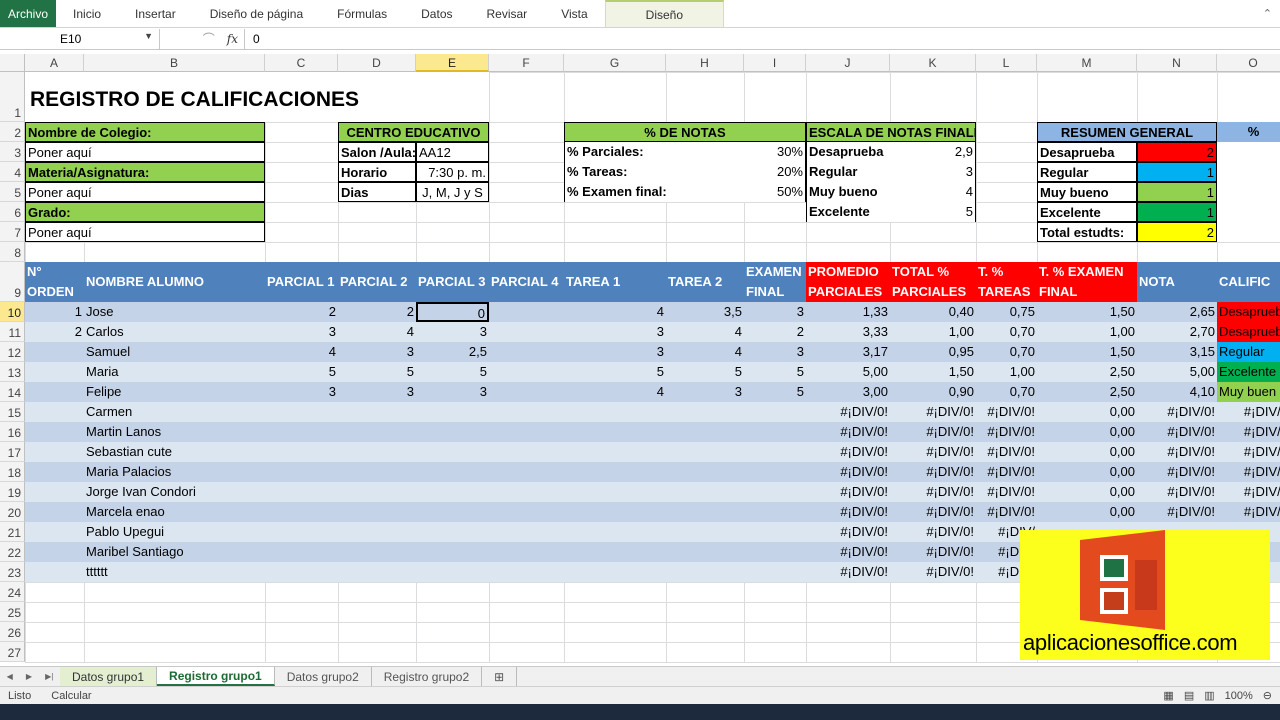 The width and height of the screenshot is (1280, 720). Describe the element at coordinates (362, 13) in the screenshot. I see `tab-3: Fórmulas` at that location.